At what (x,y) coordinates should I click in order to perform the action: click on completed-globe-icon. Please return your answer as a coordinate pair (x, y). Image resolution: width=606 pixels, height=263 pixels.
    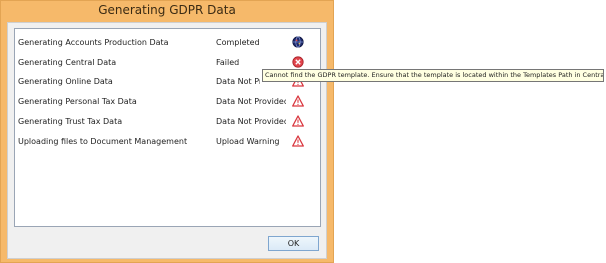
    Looking at the image, I should click on (298, 42).